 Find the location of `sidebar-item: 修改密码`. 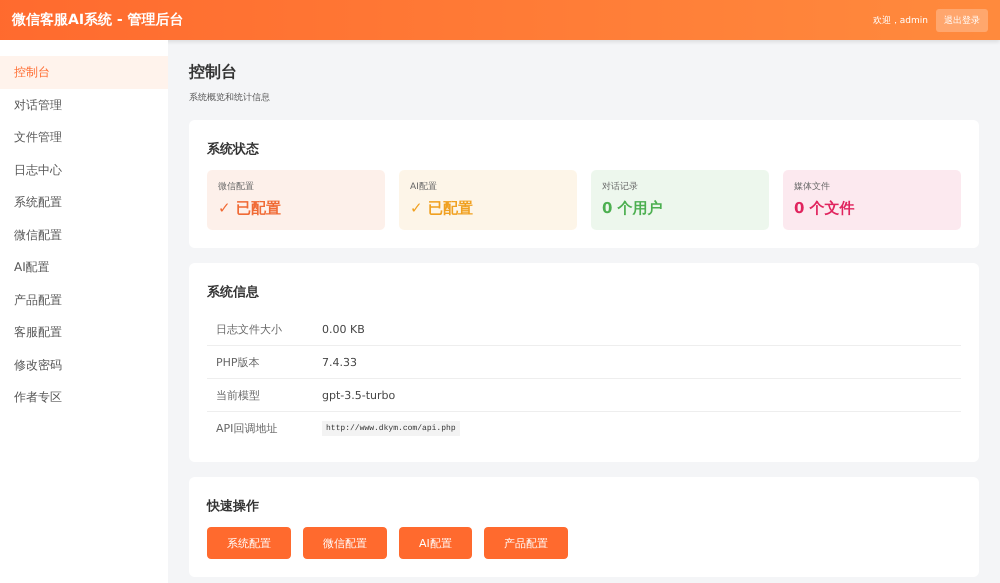

sidebar-item: 修改密码 is located at coordinates (84, 364).